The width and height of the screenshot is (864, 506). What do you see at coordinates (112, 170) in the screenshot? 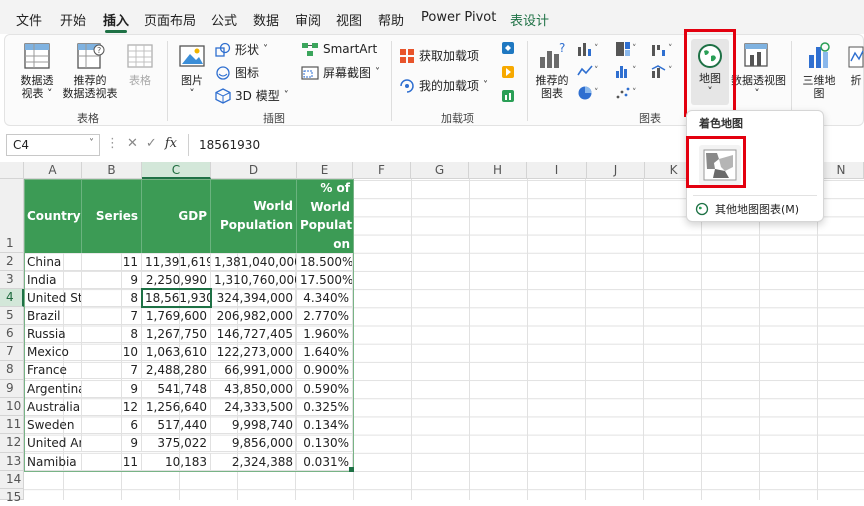
I see `column-header: B` at bounding box center [112, 170].